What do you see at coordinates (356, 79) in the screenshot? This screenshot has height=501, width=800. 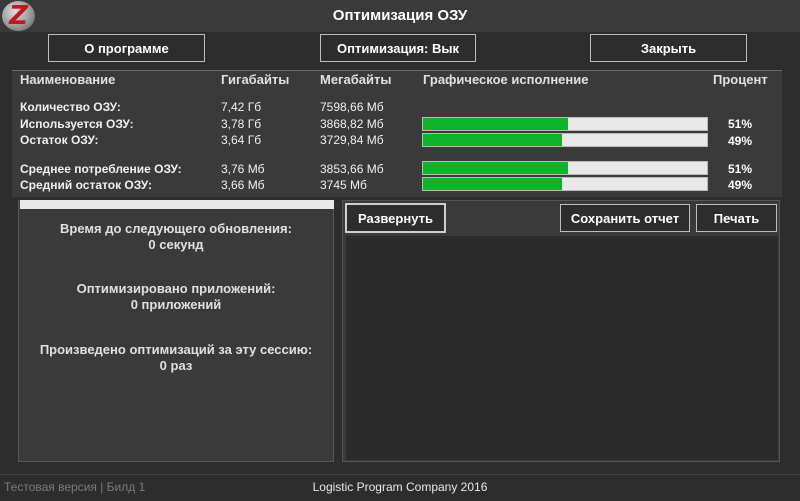 I see `header-megabytes: Мегабайты` at bounding box center [356, 79].